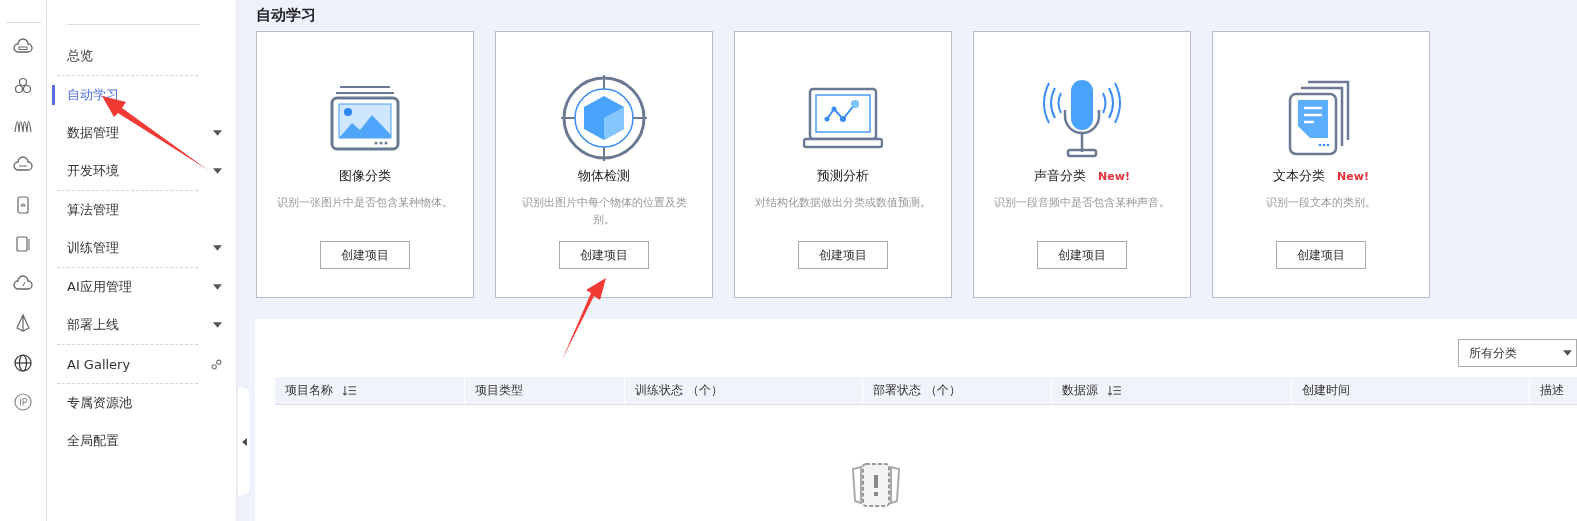 This screenshot has height=521, width=1577. Describe the element at coordinates (23, 362) in the screenshot. I see `globe-icon` at that location.